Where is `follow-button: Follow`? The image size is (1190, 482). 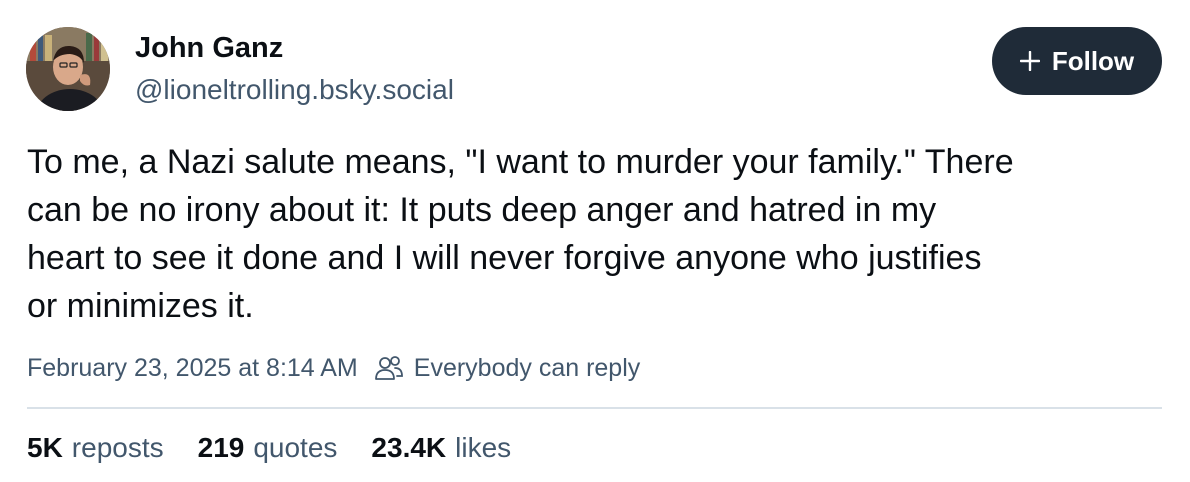
follow-button: Follow is located at coordinates (1077, 61).